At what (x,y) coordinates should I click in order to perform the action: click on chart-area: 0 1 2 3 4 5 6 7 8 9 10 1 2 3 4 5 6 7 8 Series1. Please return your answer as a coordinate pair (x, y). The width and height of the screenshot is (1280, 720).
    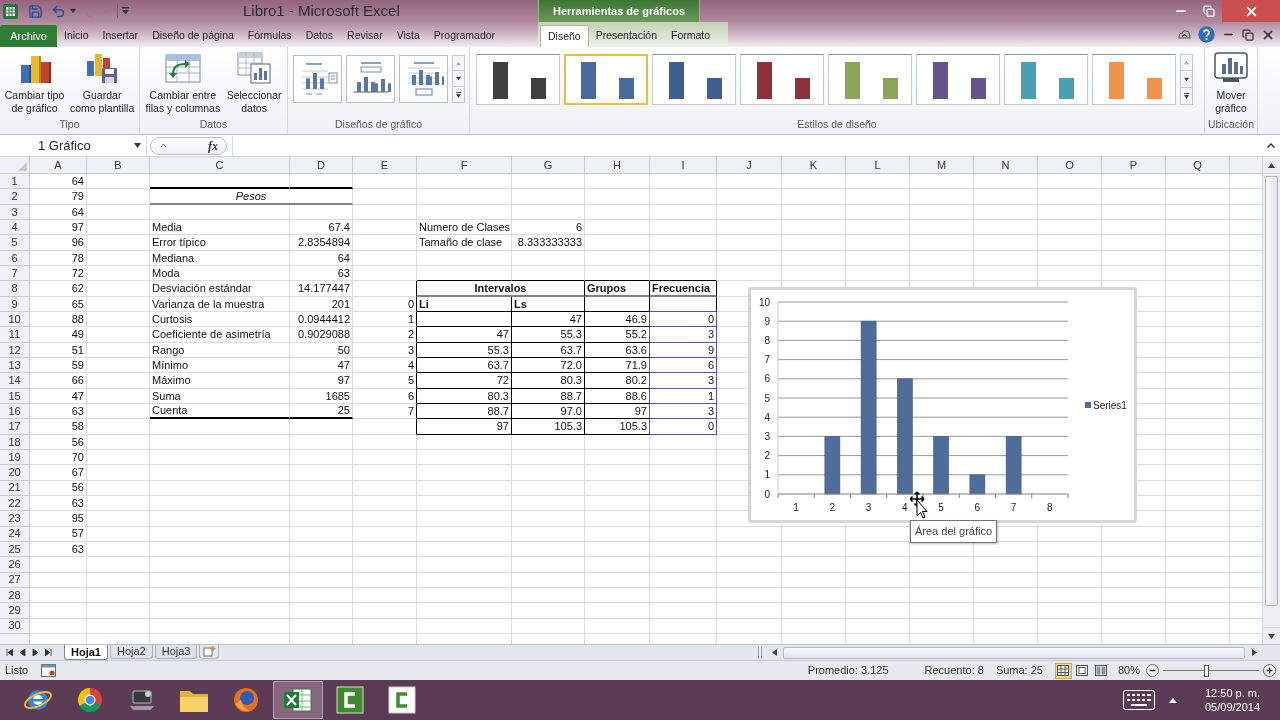
    Looking at the image, I should click on (942, 405).